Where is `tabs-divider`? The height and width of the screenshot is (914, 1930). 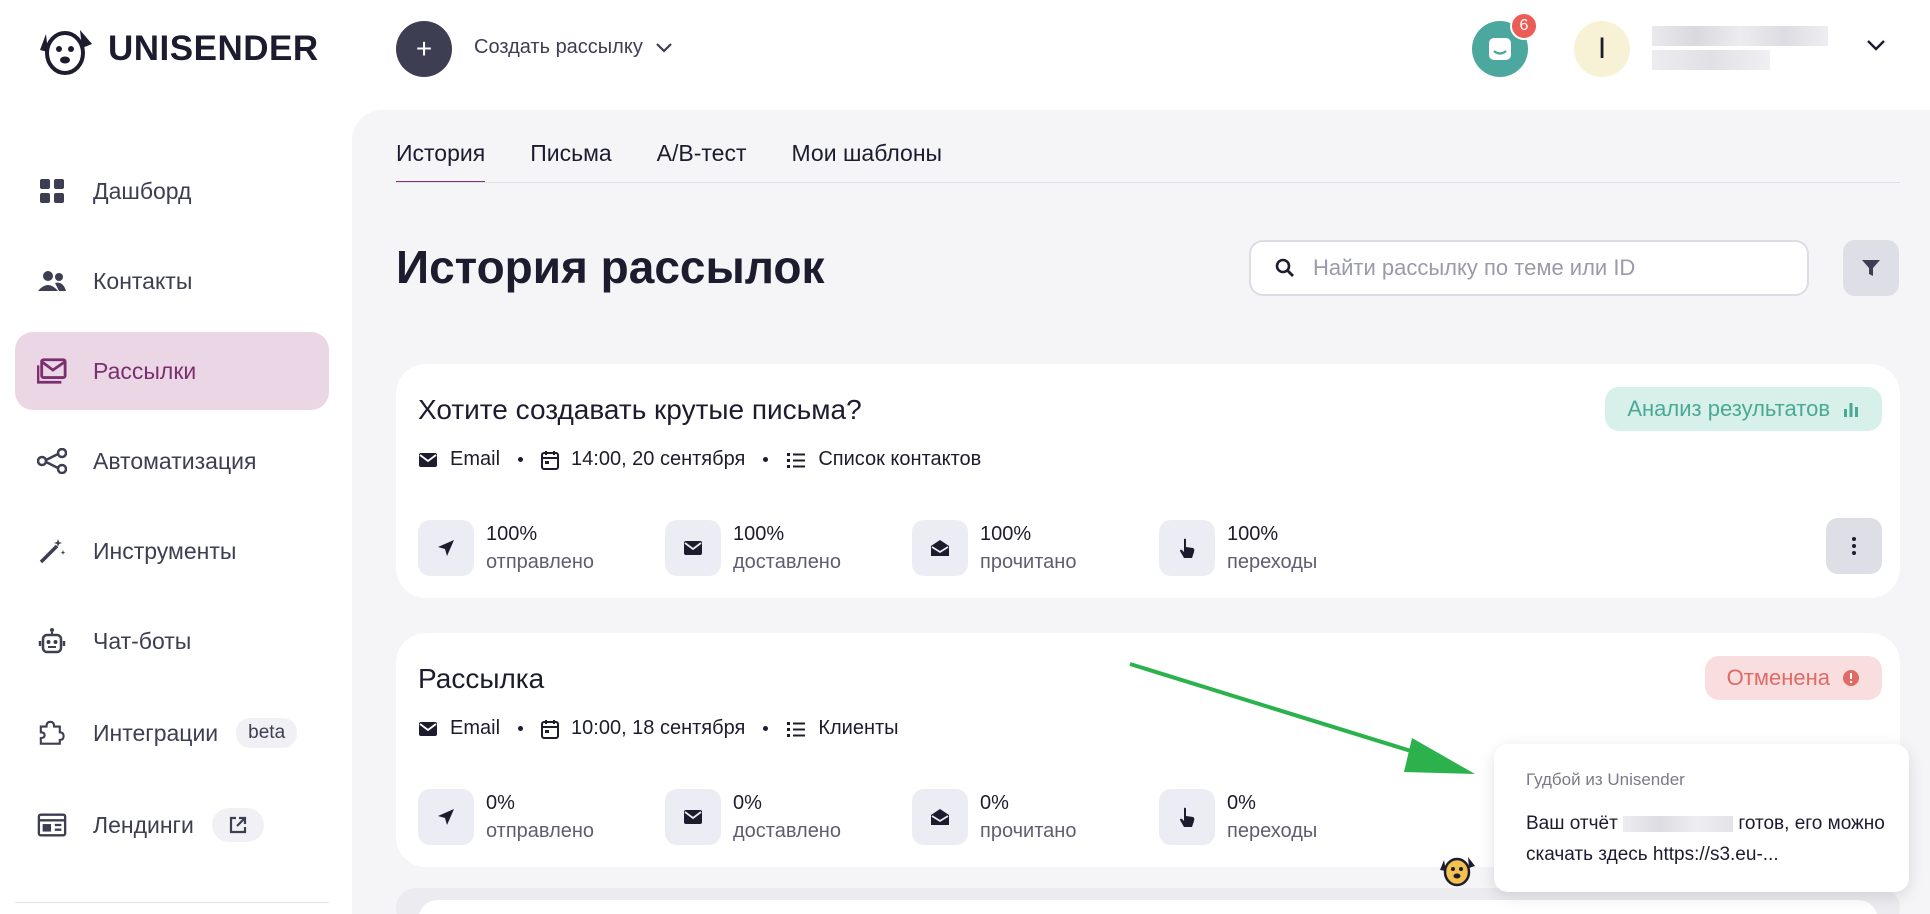 tabs-divider is located at coordinates (1148, 182).